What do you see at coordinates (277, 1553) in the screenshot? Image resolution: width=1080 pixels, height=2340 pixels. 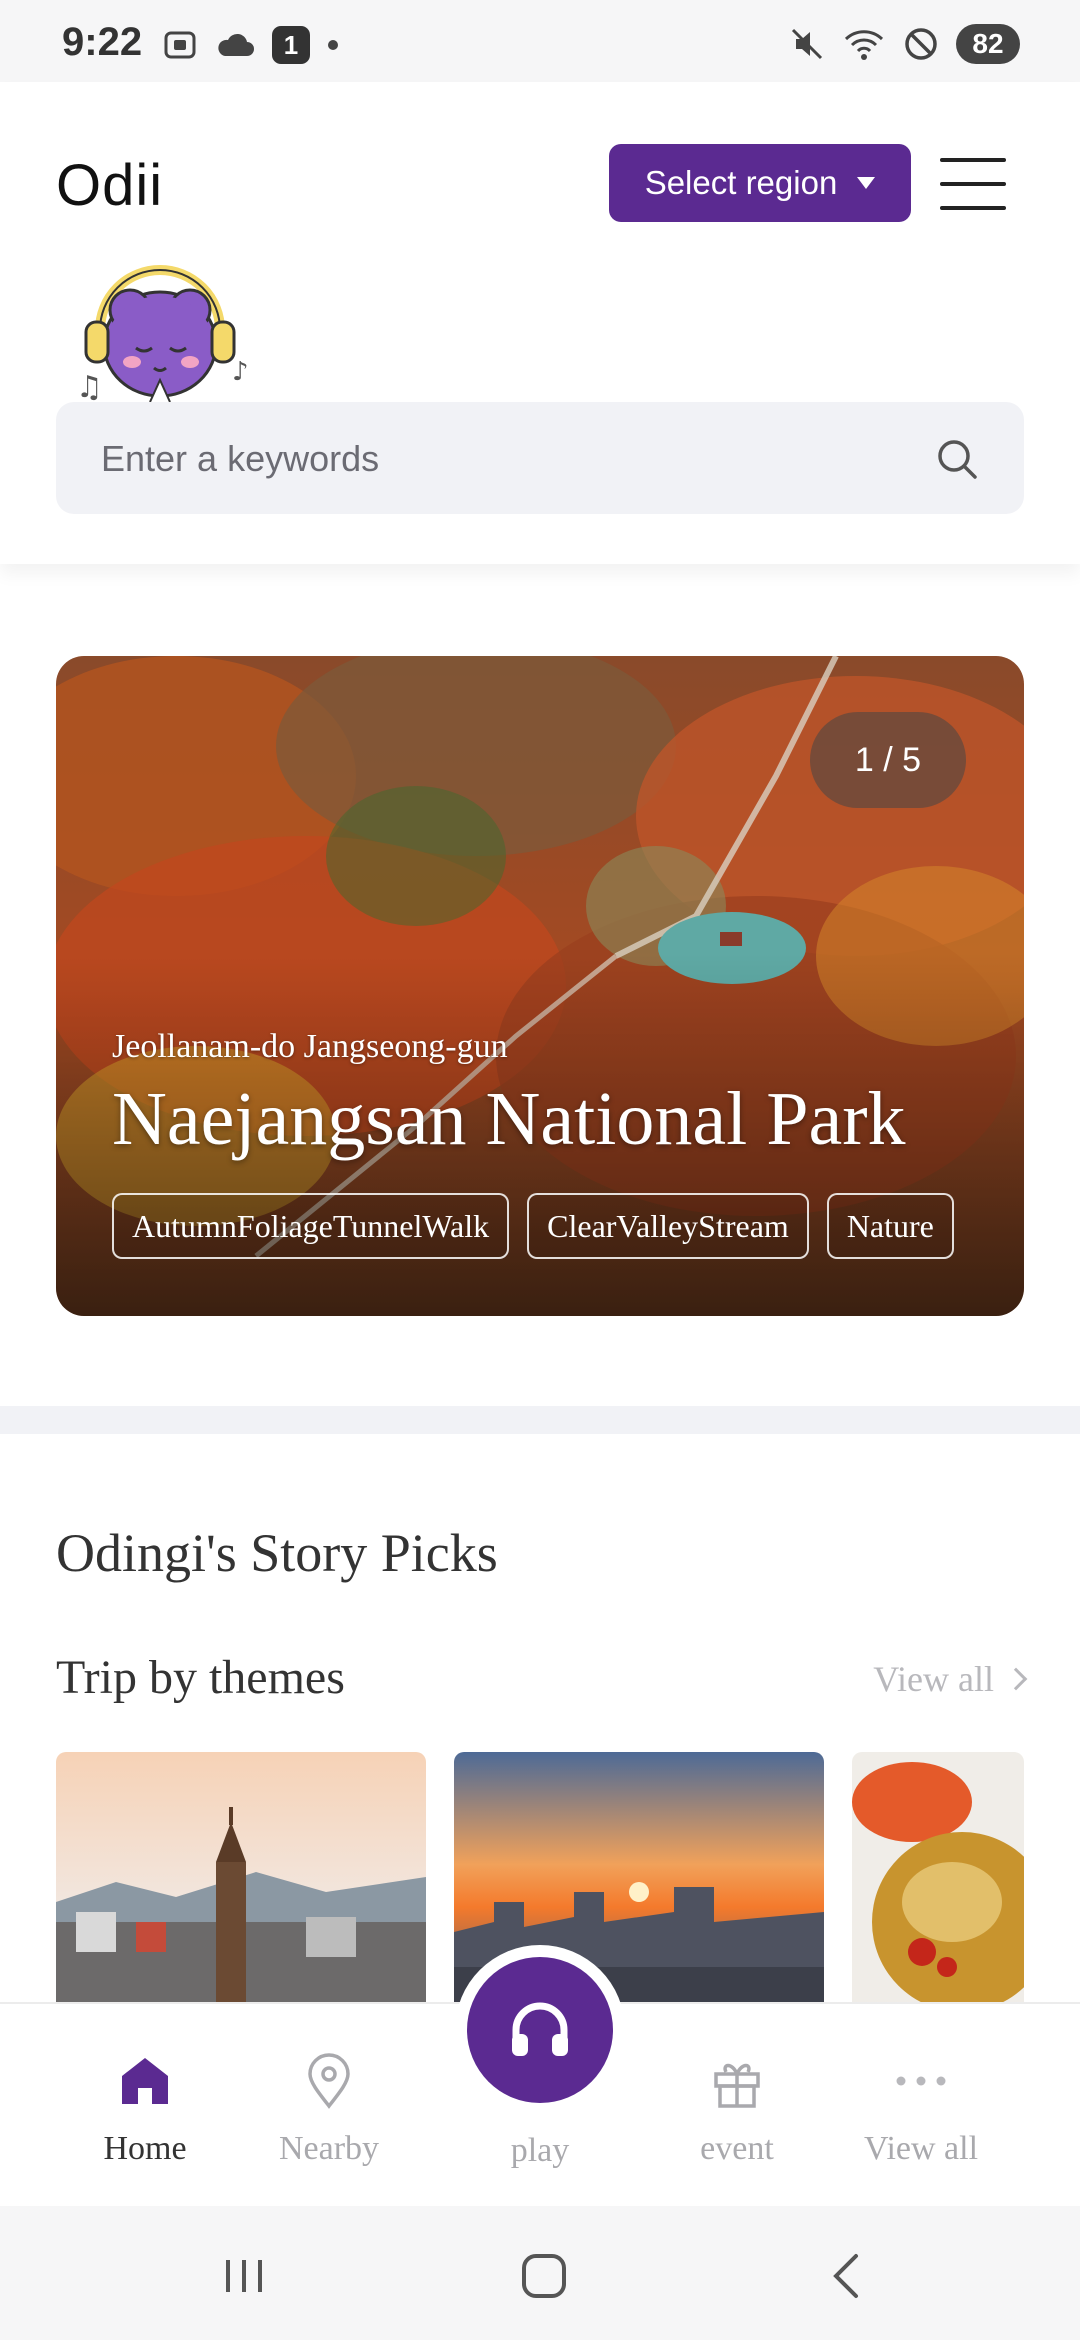 I see `story-picks-title: Odingi's Story Picks` at bounding box center [277, 1553].